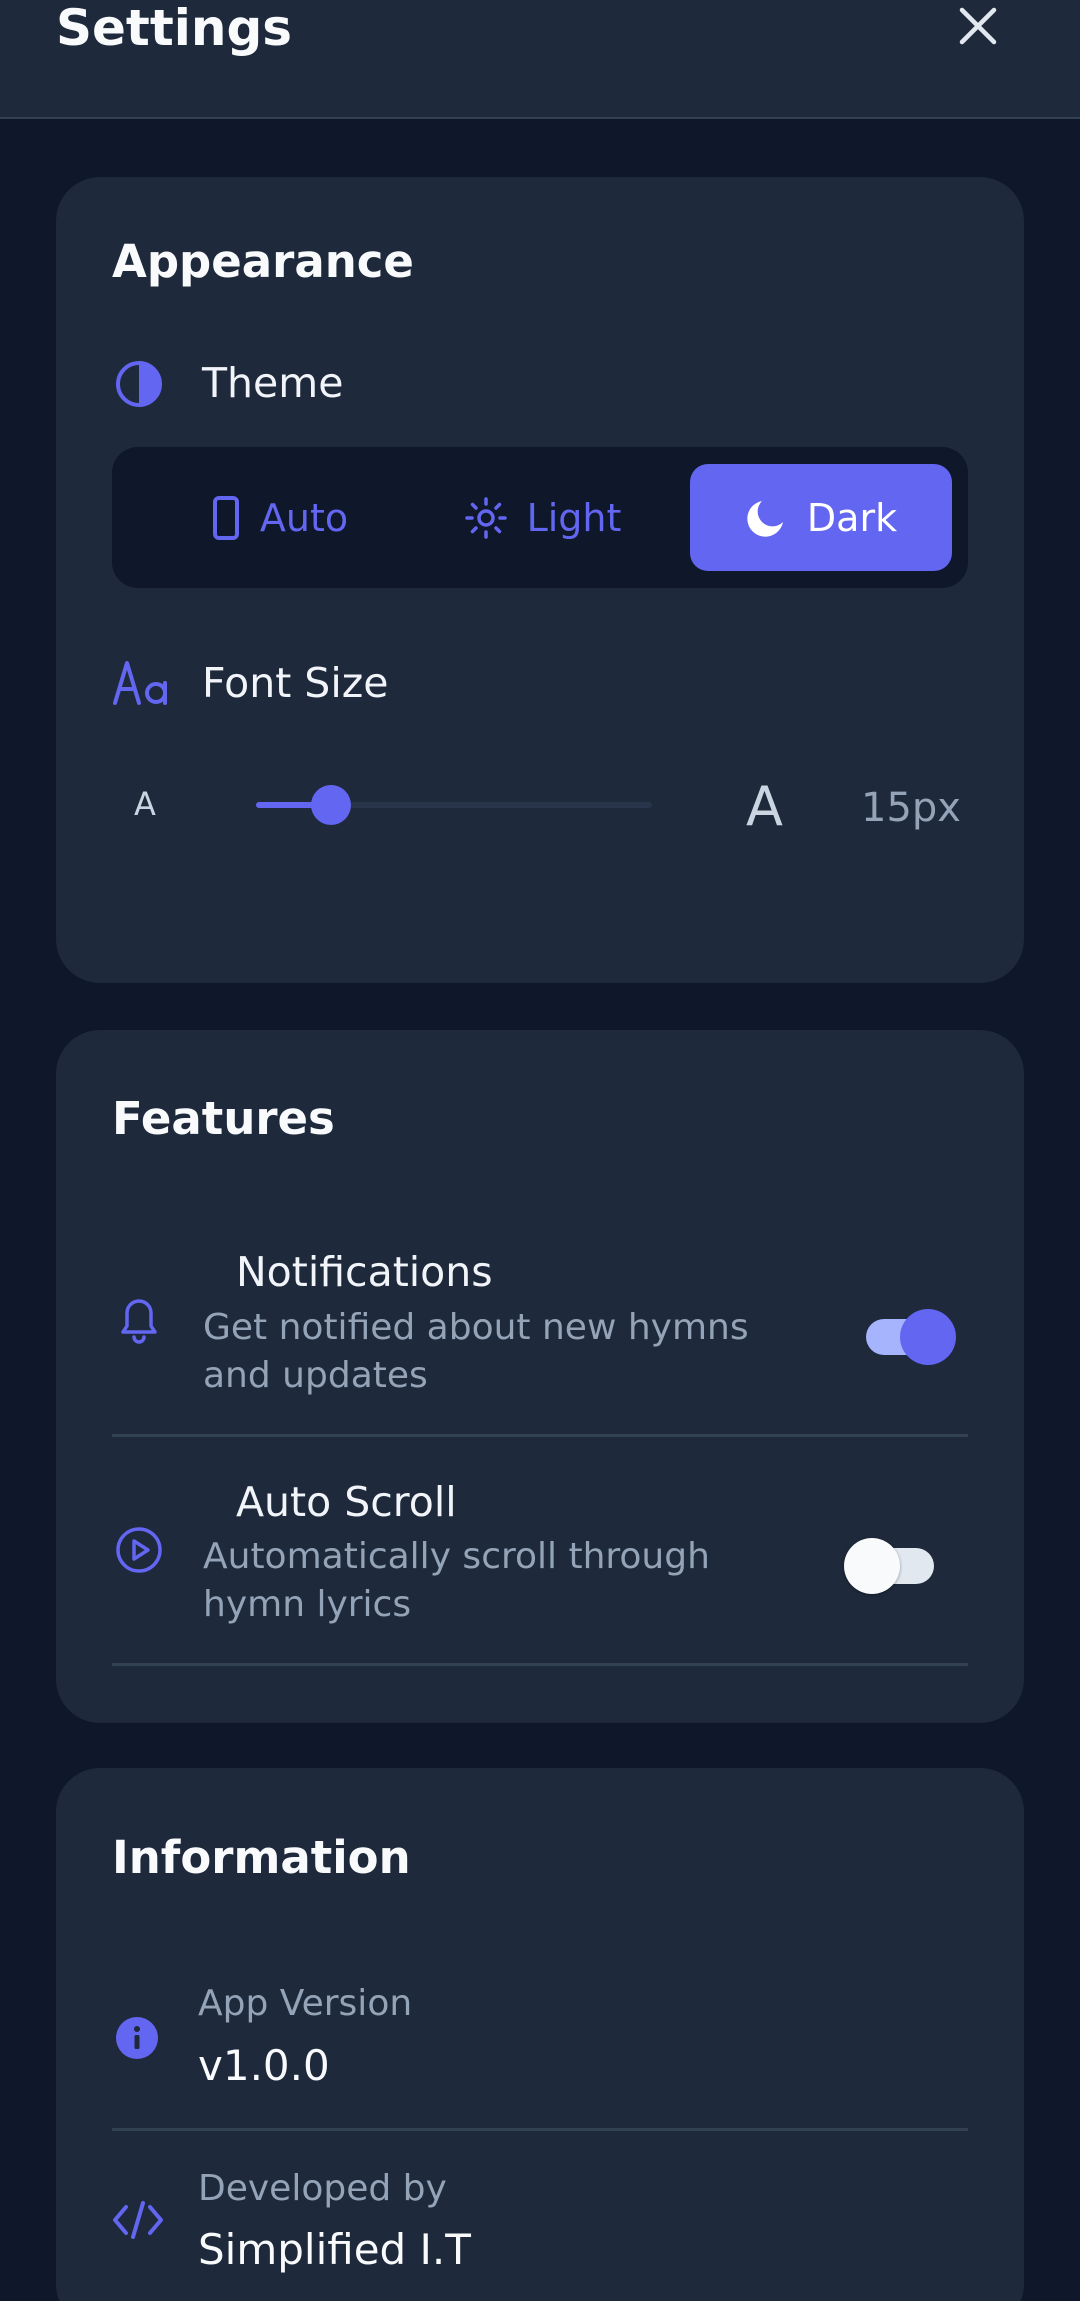  I want to click on info-icon, so click(137, 2038).